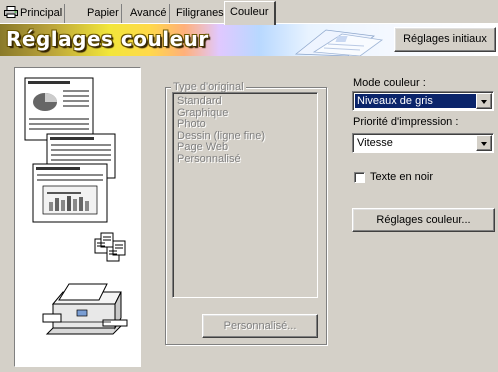 The image size is (498, 372). I want to click on list-item: Standard, so click(245, 101).